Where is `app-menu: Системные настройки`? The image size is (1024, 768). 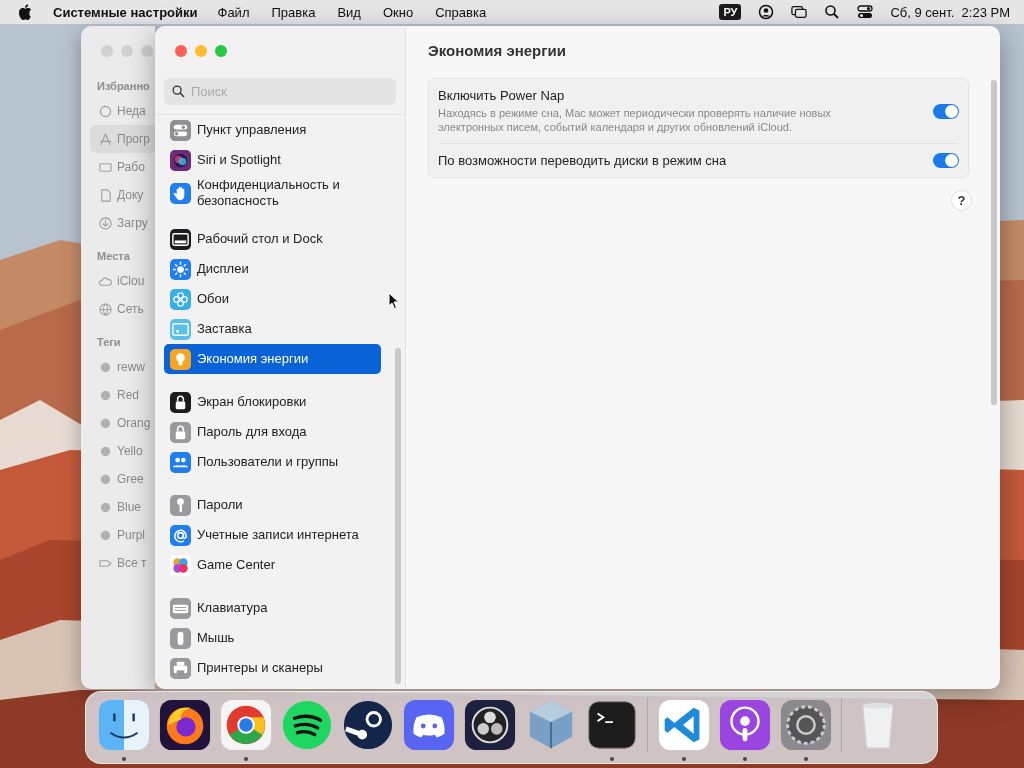
app-menu: Системные настройки is located at coordinates (125, 12).